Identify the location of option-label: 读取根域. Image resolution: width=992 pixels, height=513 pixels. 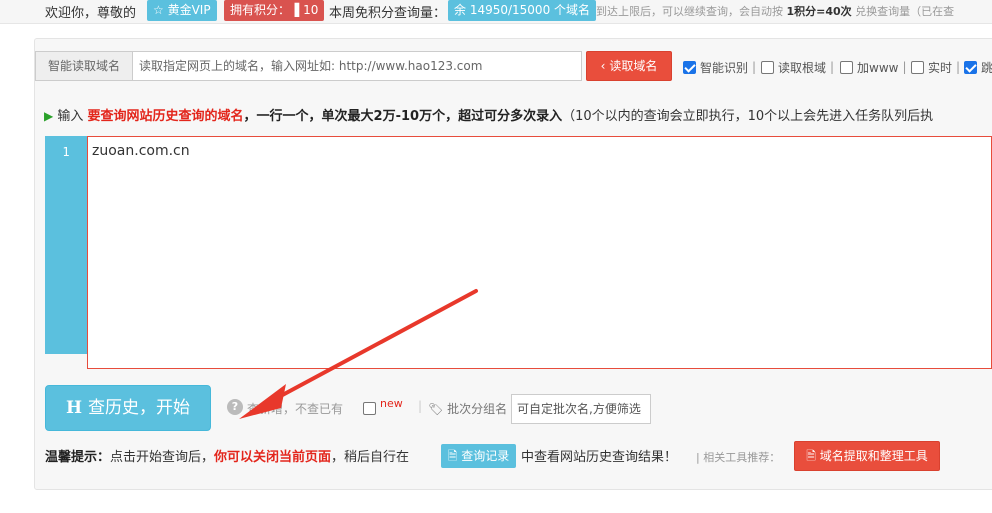
(802, 67).